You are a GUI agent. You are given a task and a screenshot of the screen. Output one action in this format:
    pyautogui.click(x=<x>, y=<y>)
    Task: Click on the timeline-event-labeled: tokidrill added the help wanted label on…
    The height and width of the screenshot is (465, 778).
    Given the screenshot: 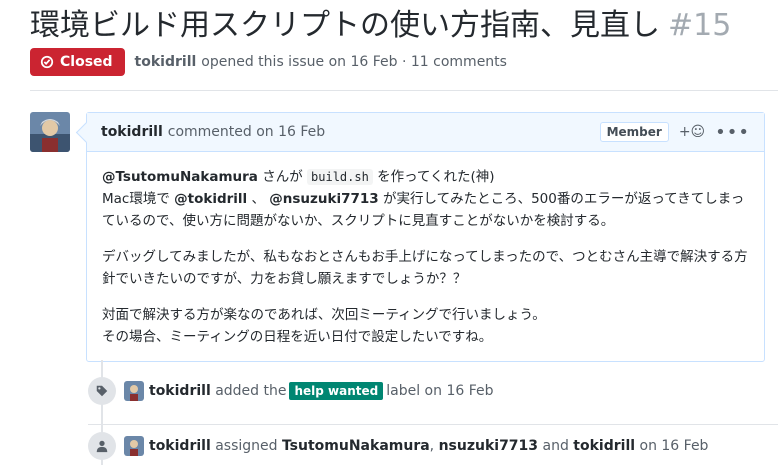 What is the action you would take?
    pyautogui.click(x=291, y=391)
    